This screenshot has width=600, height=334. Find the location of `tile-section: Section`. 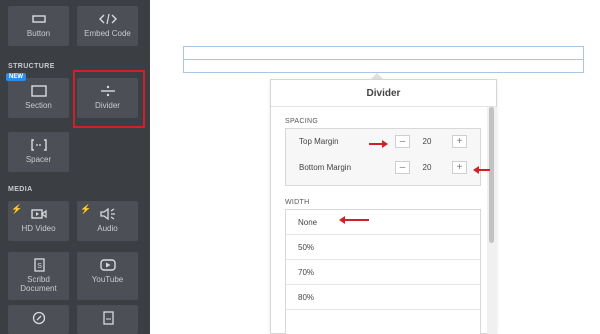

tile-section: Section is located at coordinates (38, 98).